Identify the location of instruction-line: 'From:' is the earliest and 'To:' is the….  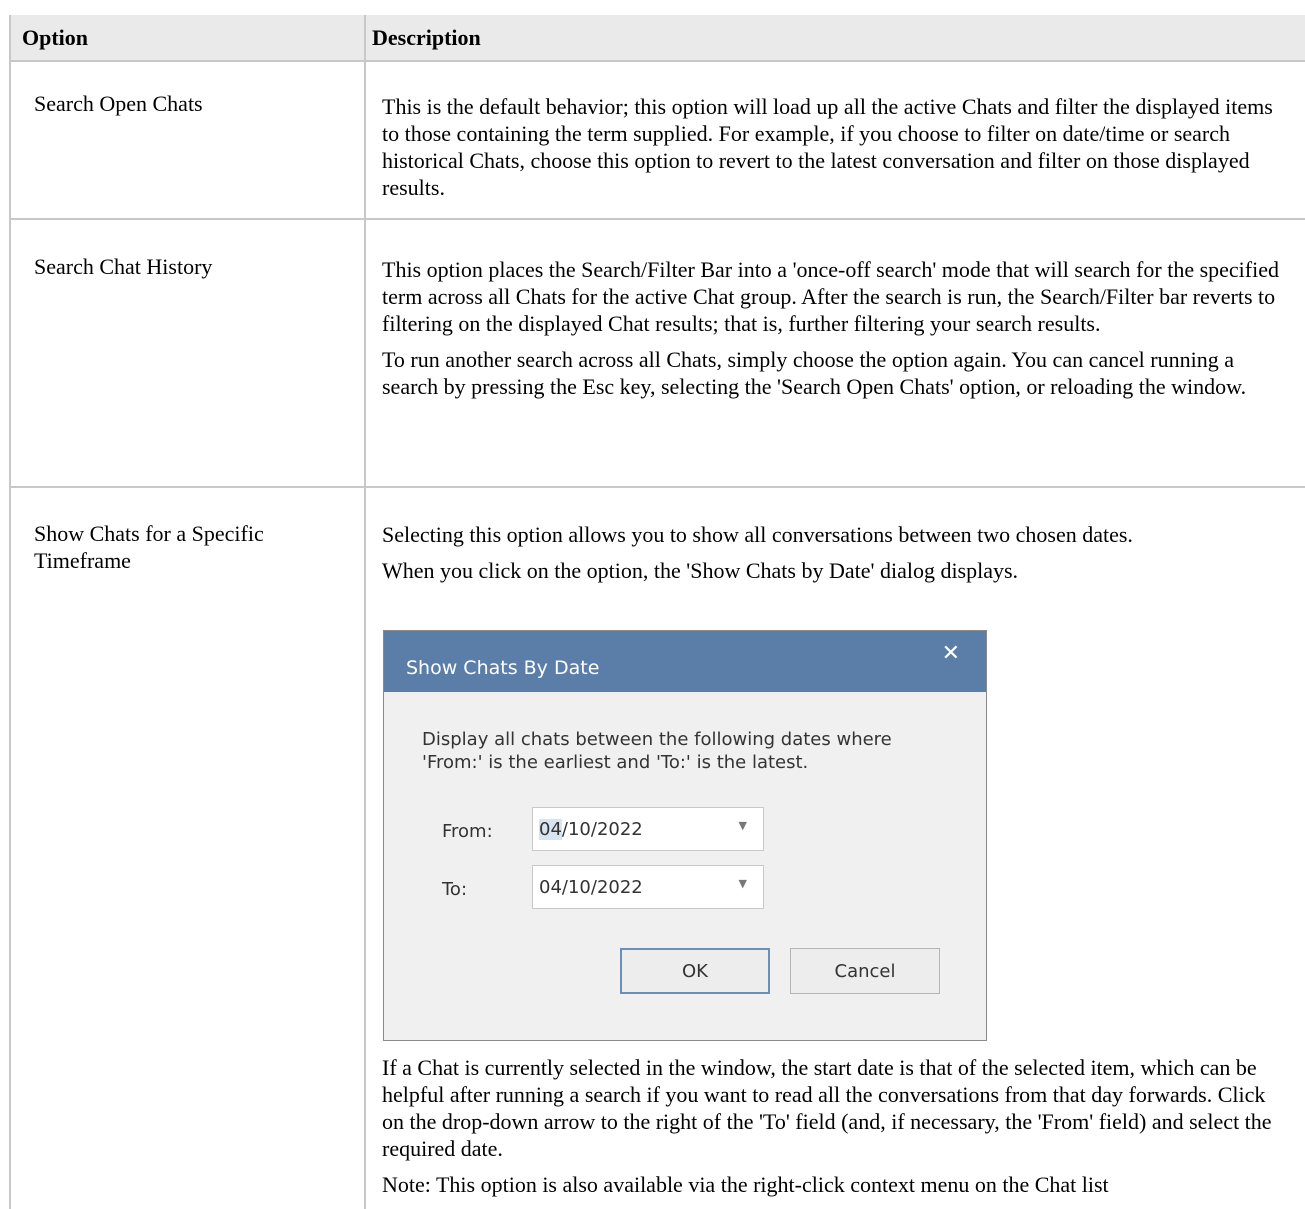
(615, 762).